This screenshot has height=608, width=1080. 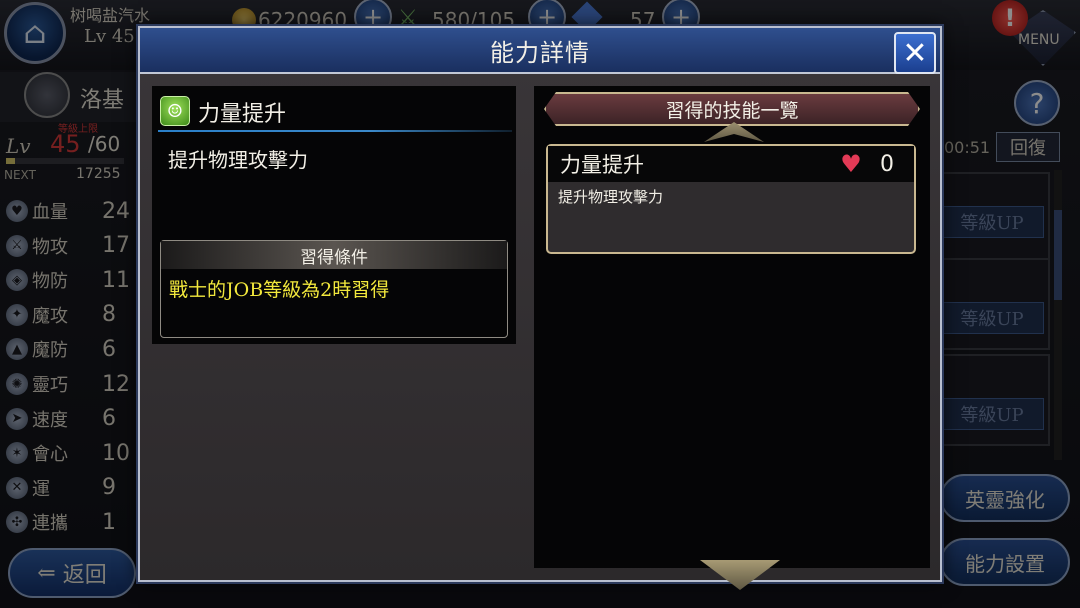 I want to click on modal-title: 能力詳情, so click(x=540, y=52).